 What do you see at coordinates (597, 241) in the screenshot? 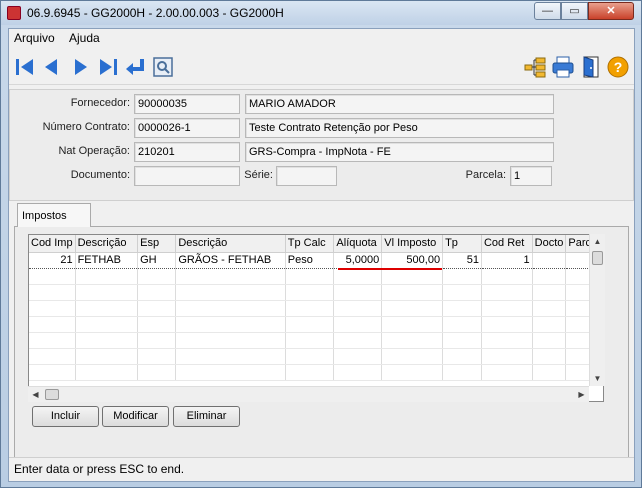
I see `scroll-up-icon: ▲` at bounding box center [597, 241].